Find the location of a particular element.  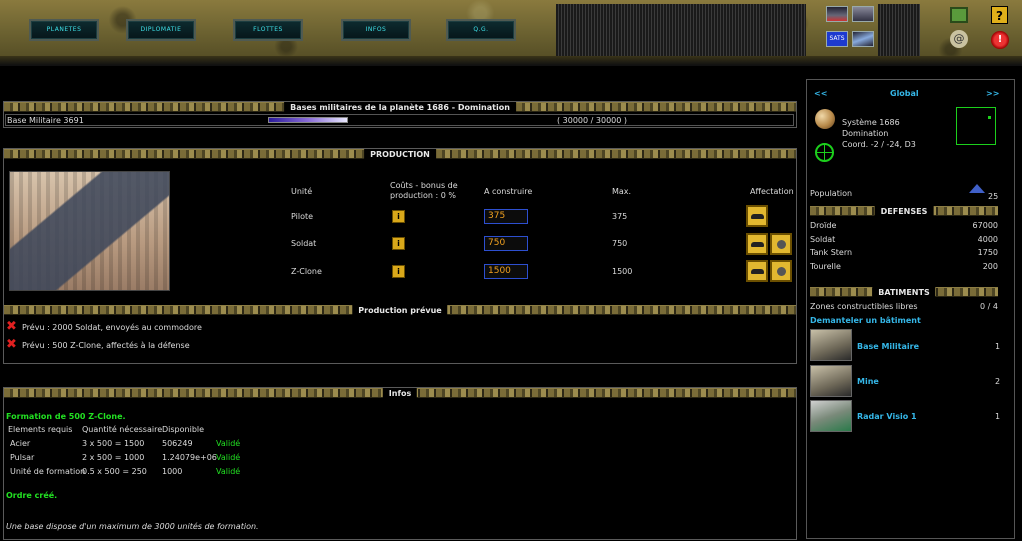

production-header: PRODUCTION is located at coordinates (400, 154).